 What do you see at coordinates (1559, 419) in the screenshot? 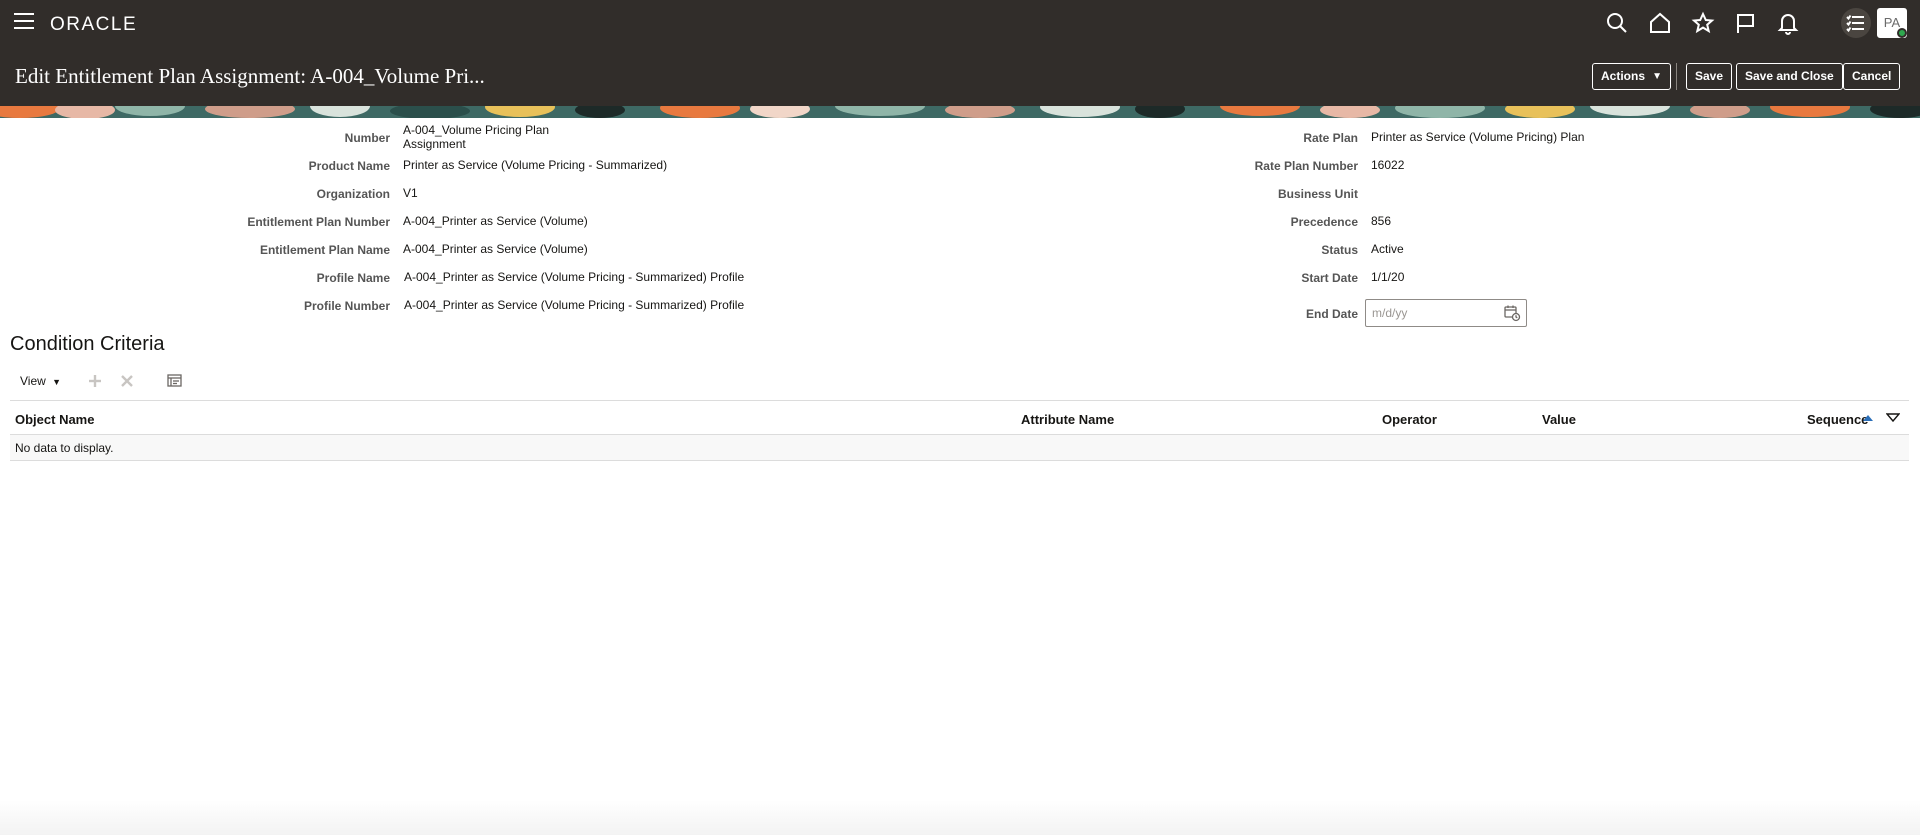
I see `column-header-value: Value` at bounding box center [1559, 419].